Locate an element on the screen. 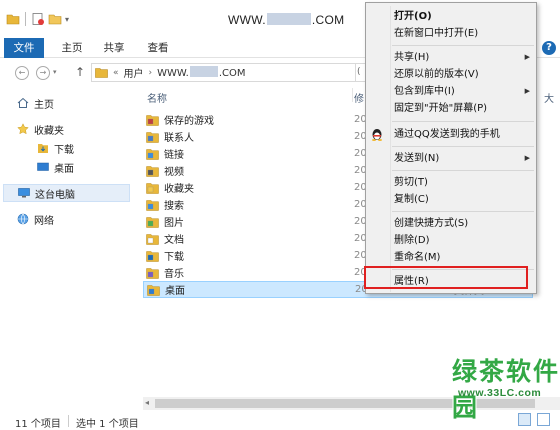 Image resolution: width=560 pixels, height=430 pixels. videos-folder-icon is located at coordinates (152, 171).